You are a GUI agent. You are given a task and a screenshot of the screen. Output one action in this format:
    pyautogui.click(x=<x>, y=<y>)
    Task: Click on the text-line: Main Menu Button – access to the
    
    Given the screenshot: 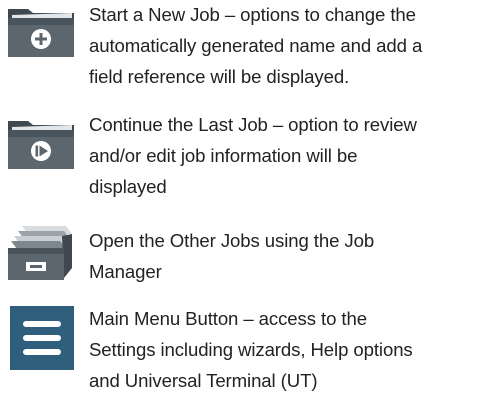 What is the action you would take?
    pyautogui.click(x=228, y=318)
    